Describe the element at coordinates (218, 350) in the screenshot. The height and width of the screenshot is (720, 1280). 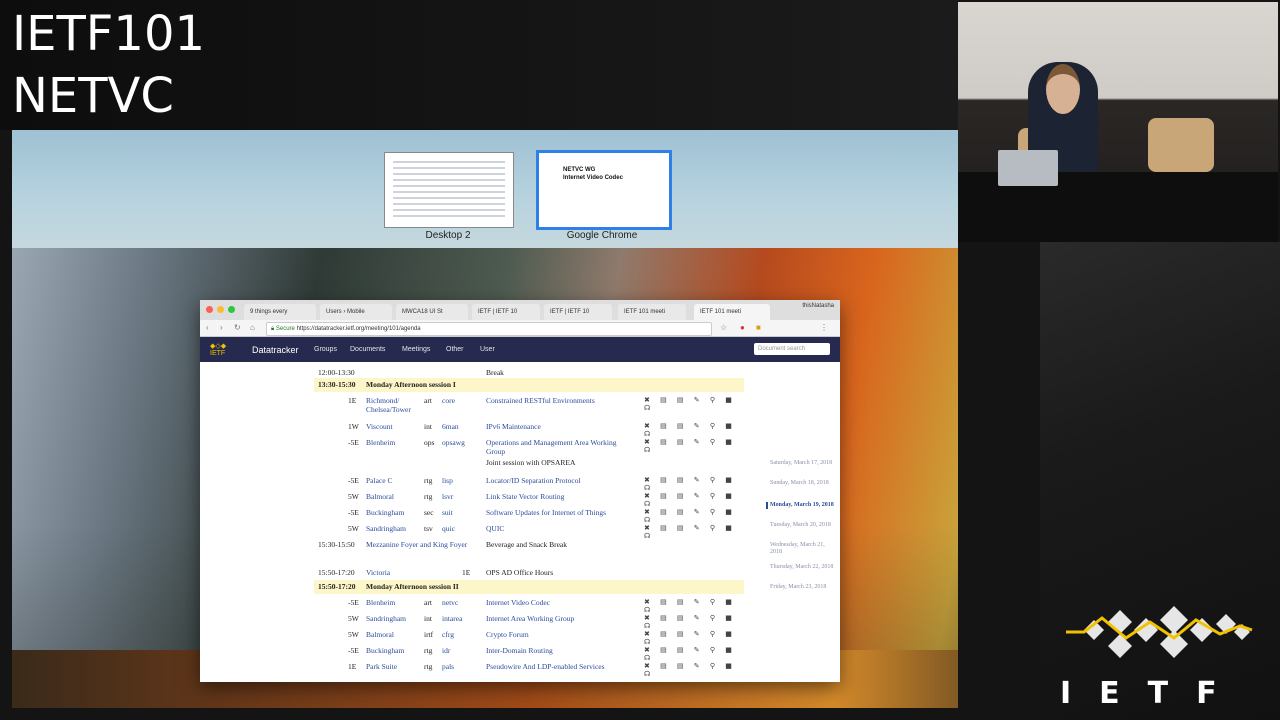
I see `ietf-logo-icon: ◆◇◆ IETF` at that location.